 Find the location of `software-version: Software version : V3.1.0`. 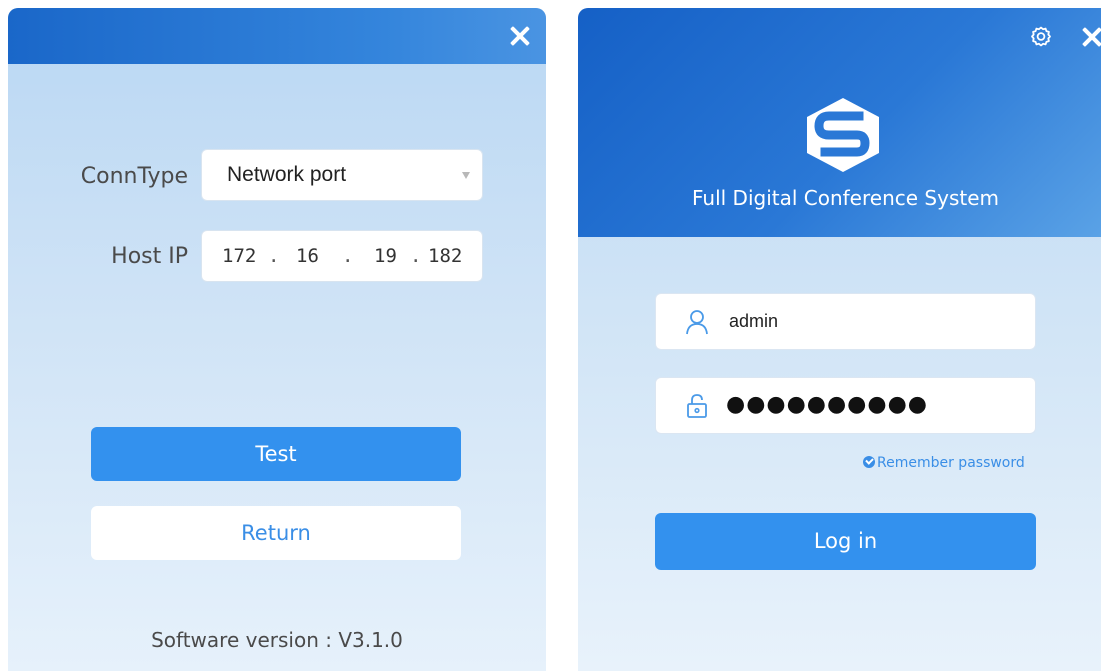

software-version: Software version : V3.1.0 is located at coordinates (277, 640).